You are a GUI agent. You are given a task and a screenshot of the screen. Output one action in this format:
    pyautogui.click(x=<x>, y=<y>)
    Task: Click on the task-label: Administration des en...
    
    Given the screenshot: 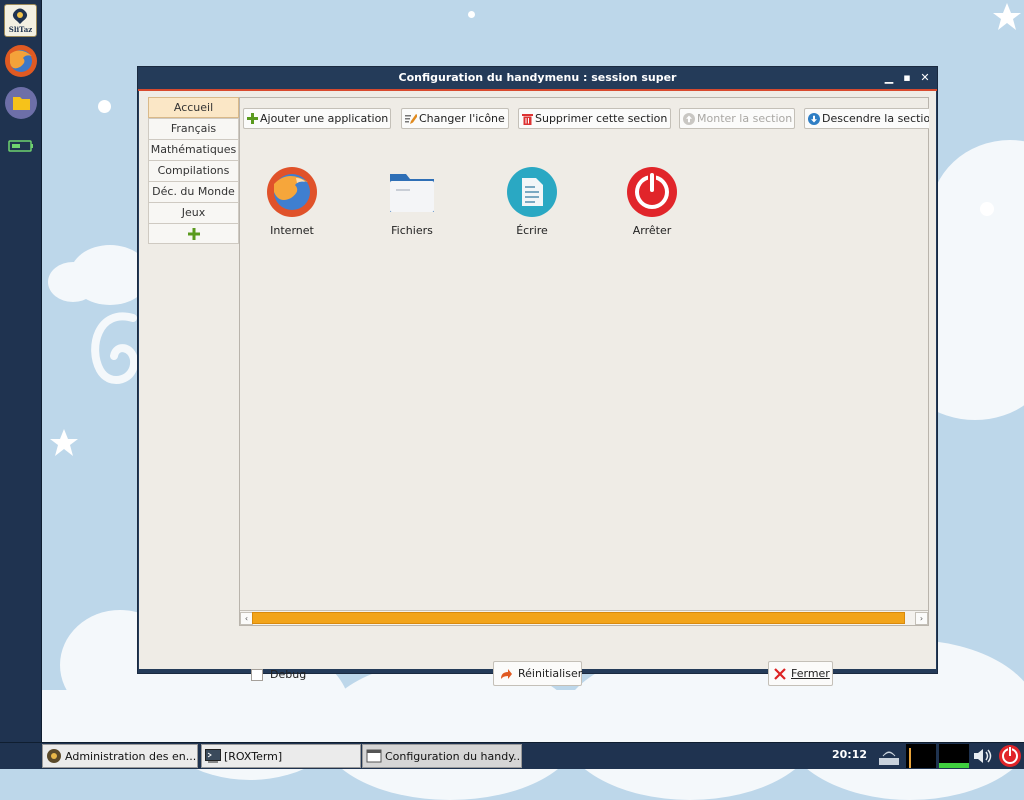 What is the action you would take?
    pyautogui.click(x=131, y=756)
    